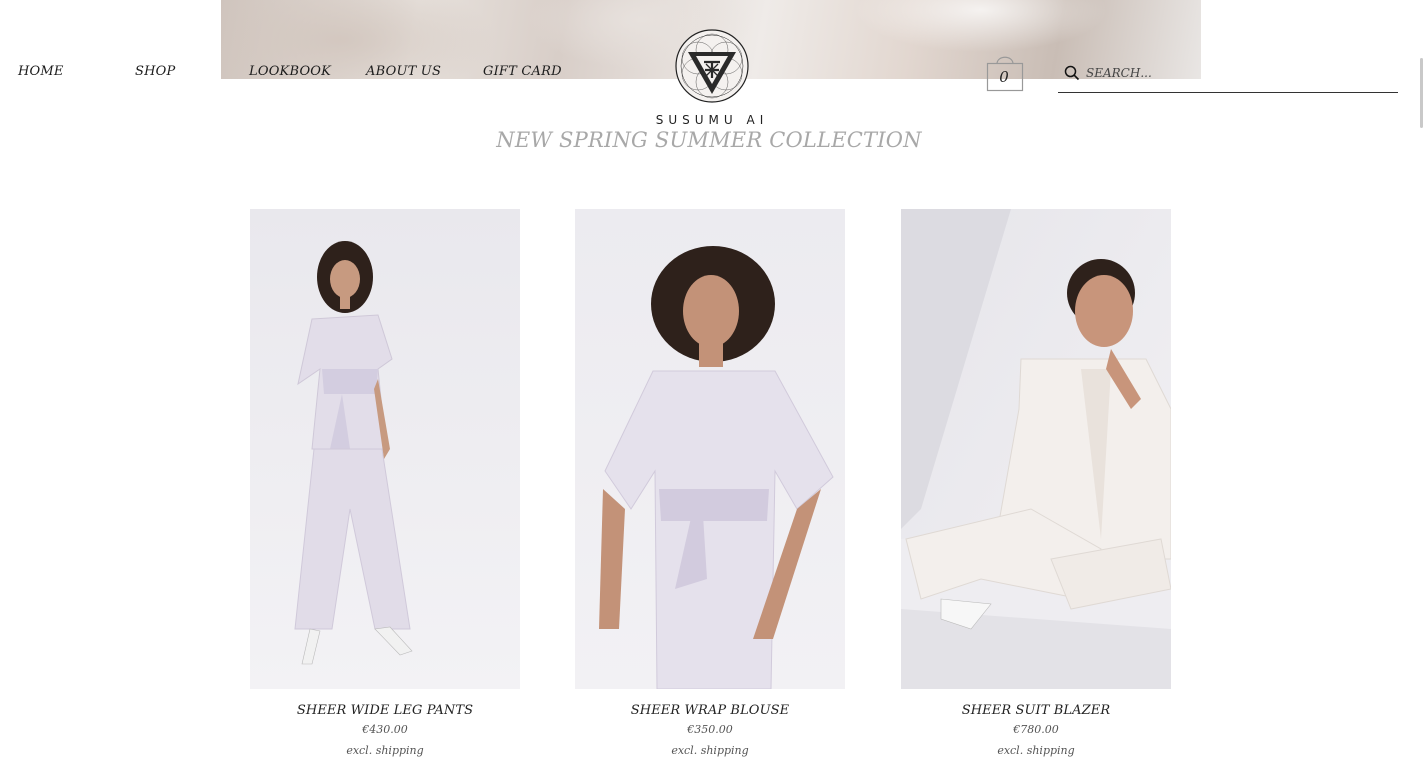 Image resolution: width=1425 pixels, height=769 pixels. I want to click on product-name: SHEER SUIT BLAZER, so click(1036, 710).